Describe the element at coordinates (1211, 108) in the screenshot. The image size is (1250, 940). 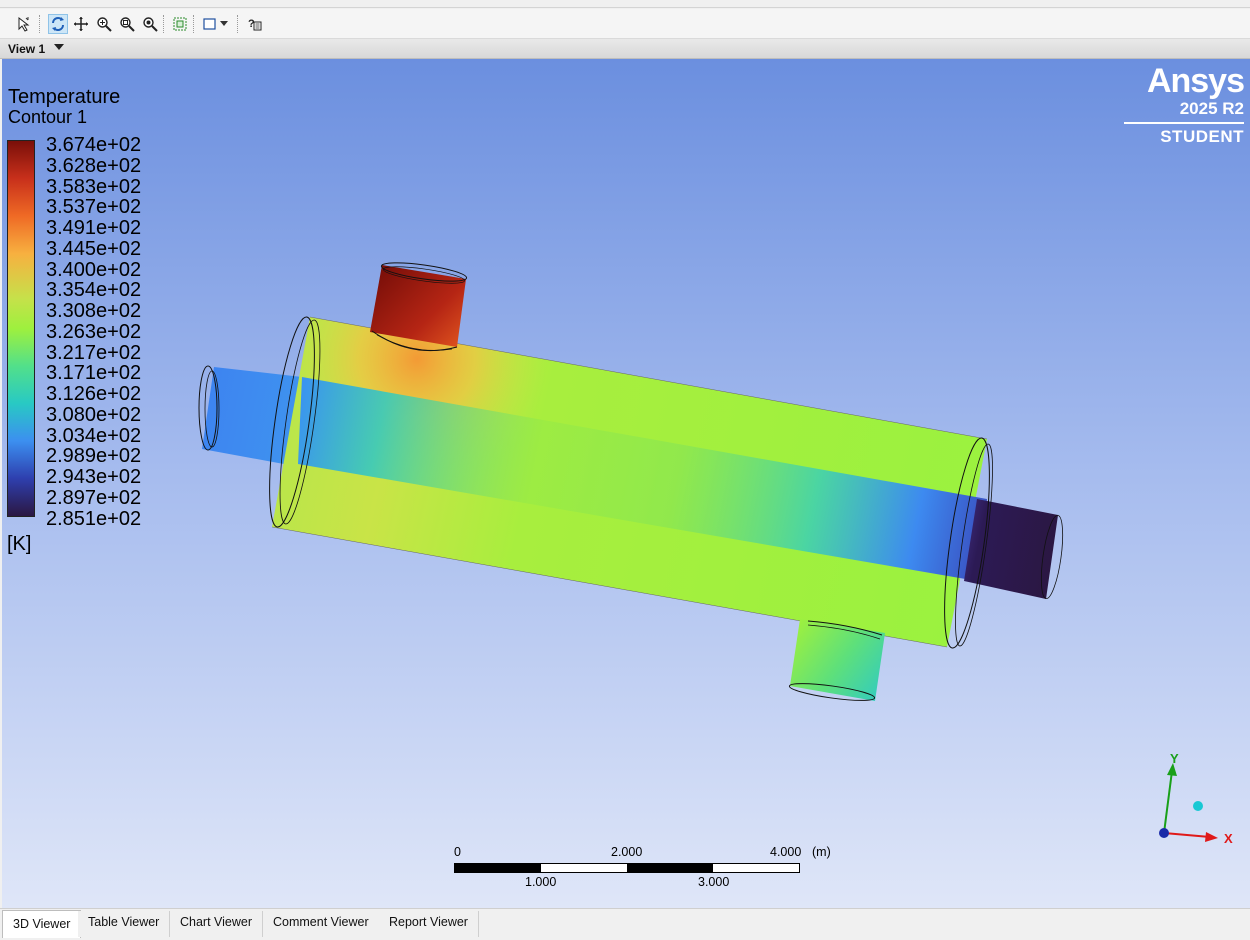
I see `logo-version: 2025 R2` at that location.